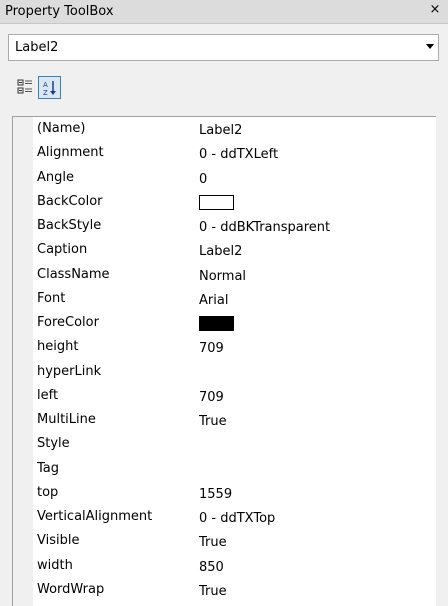  I want to click on property-row: Style, so click(234, 445).